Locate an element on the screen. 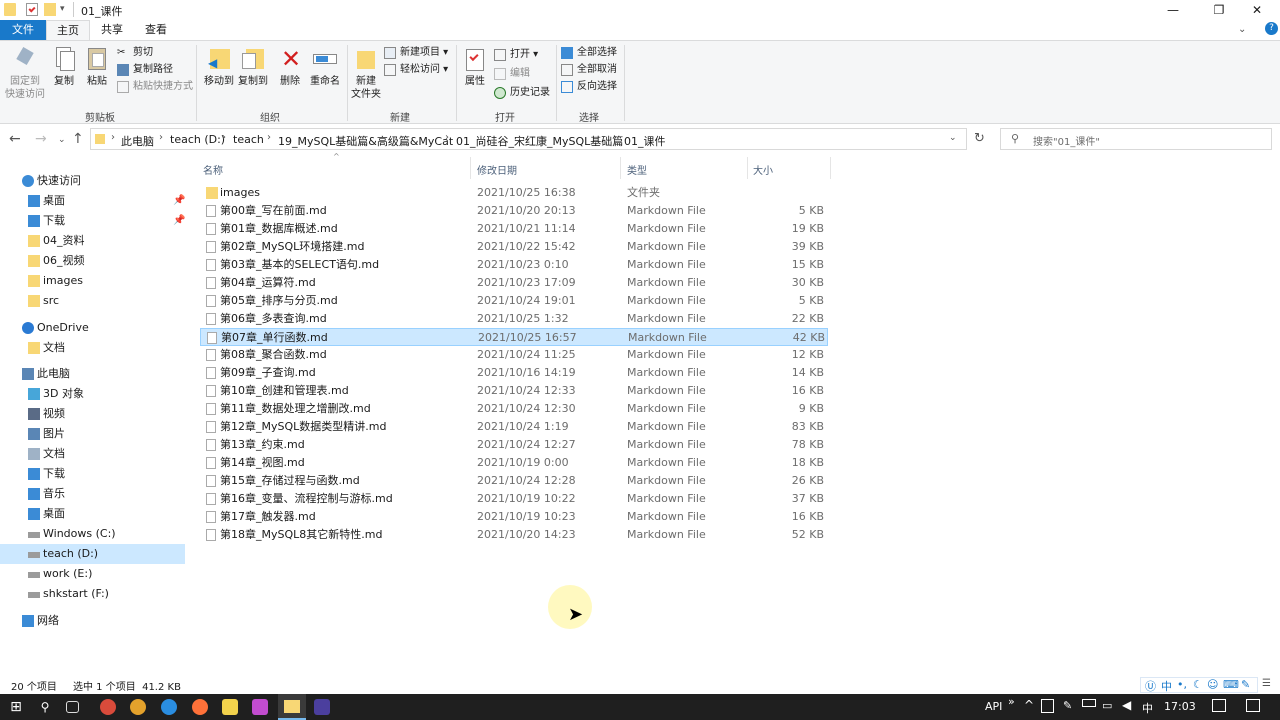  sidebar-item: images is located at coordinates (92, 281).